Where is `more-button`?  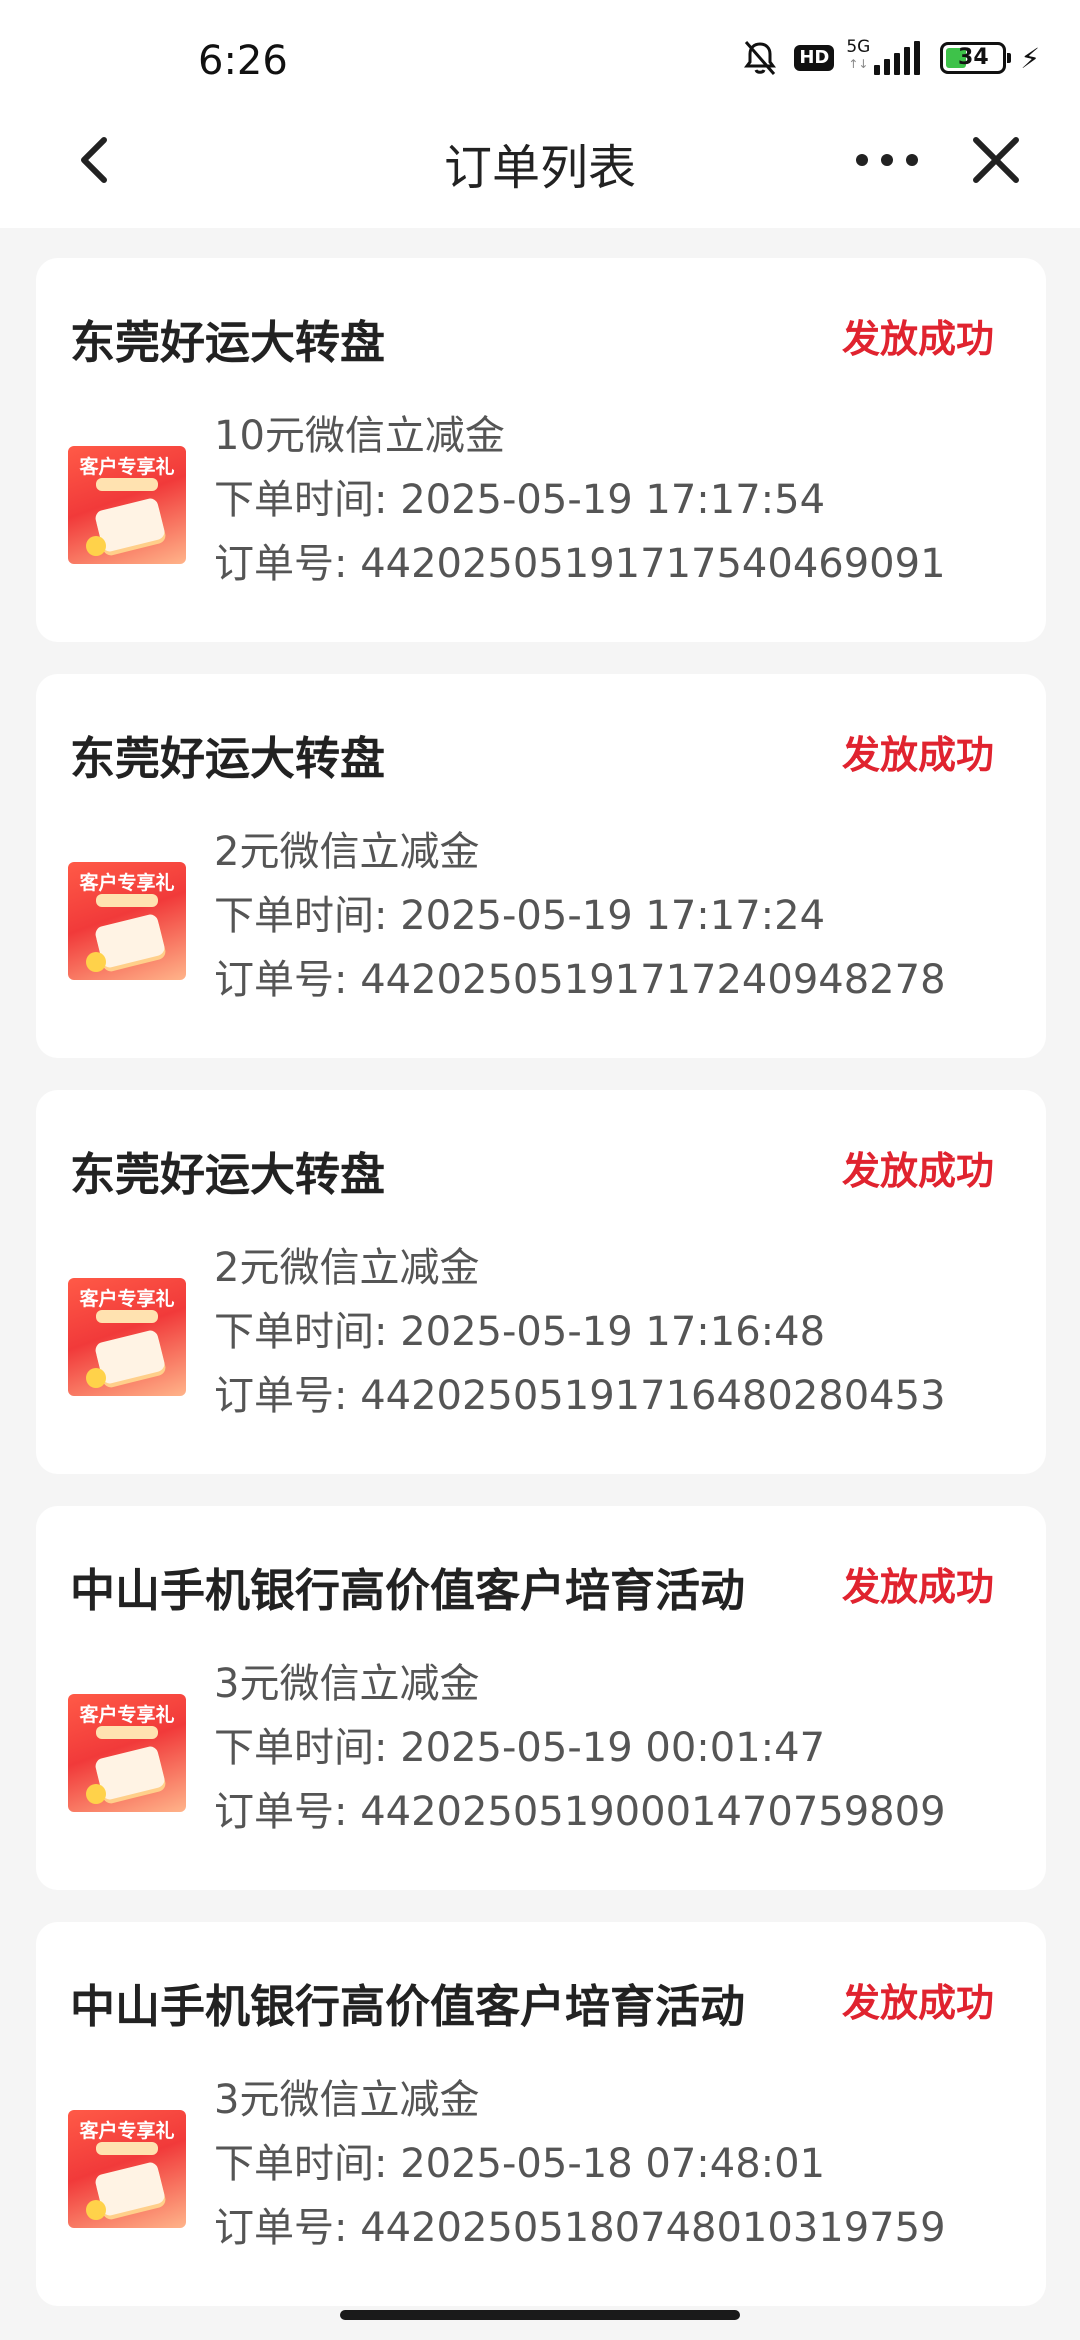 more-button is located at coordinates (887, 160).